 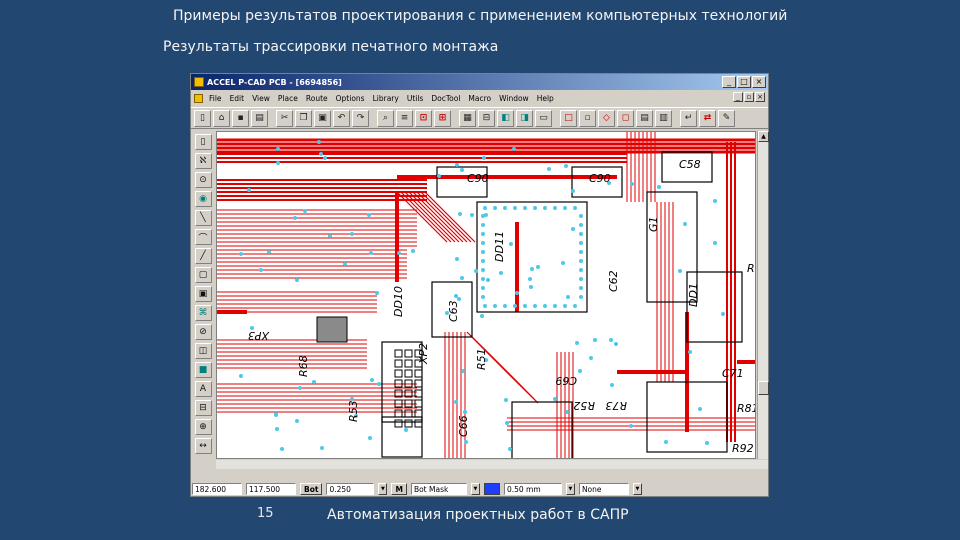 I want to click on grid-select: 0.50 mm, so click(x=532, y=489).